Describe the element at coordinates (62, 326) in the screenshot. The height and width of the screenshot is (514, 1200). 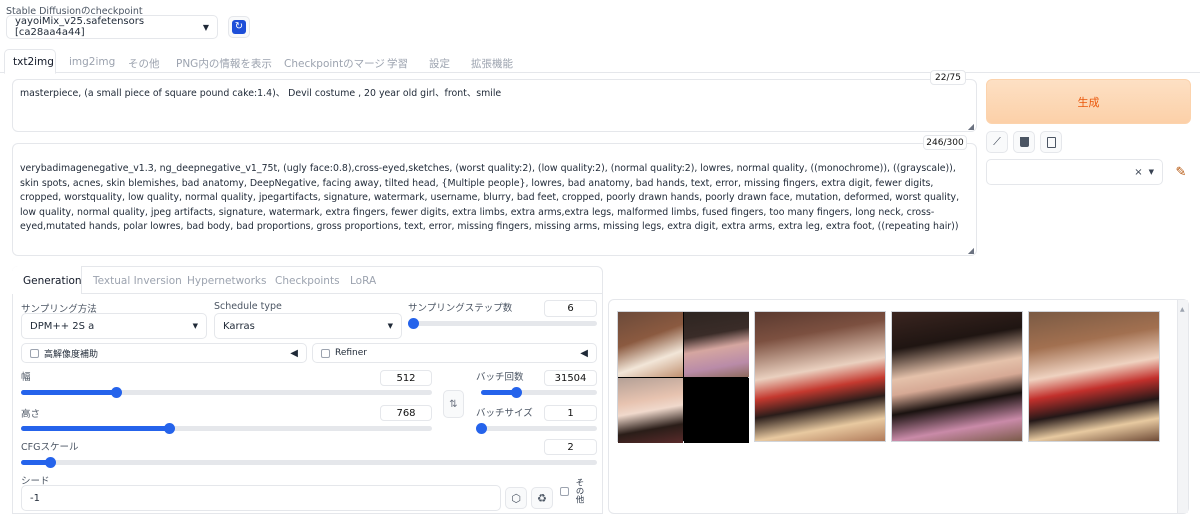
I see `sampling-method-value: DPM++ 2S a` at that location.